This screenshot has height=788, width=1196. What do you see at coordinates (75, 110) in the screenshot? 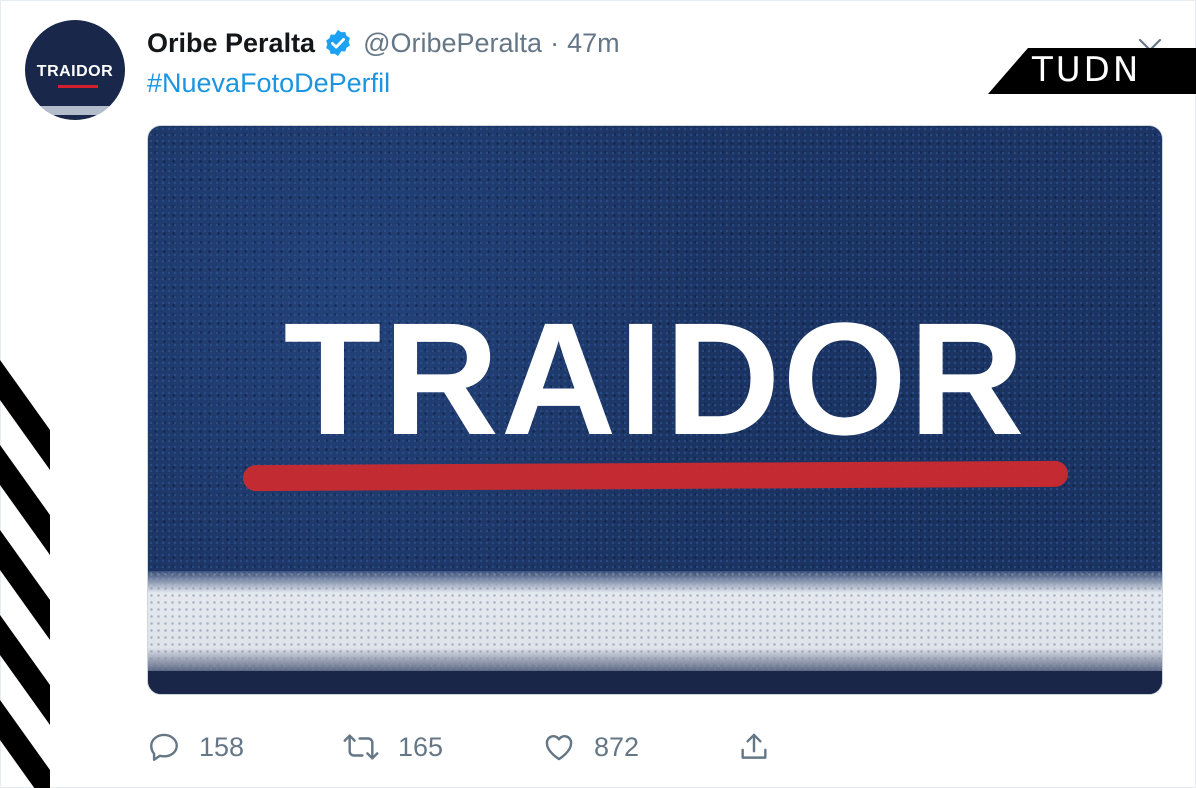
I see `avatar-chalk-line` at bounding box center [75, 110].